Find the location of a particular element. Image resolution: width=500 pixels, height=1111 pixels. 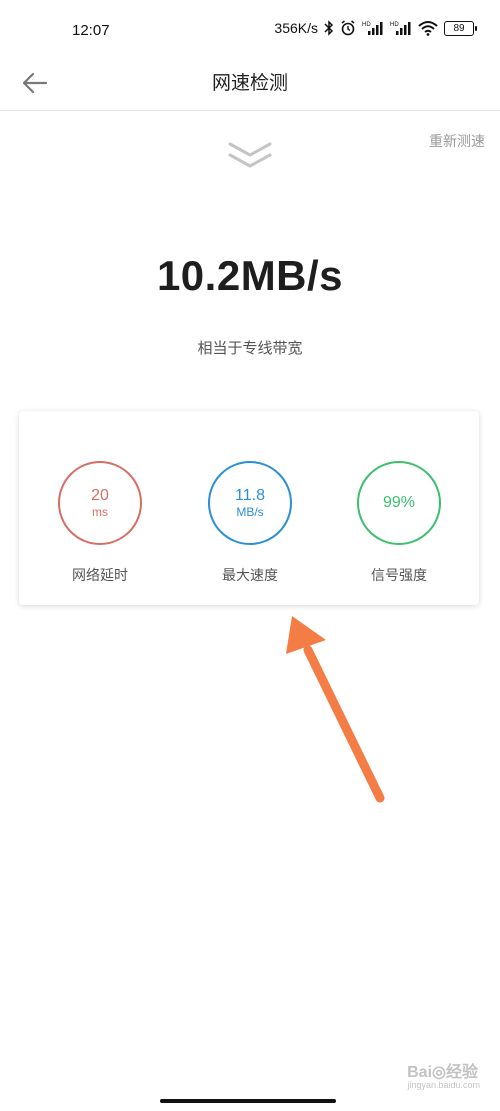

max-speed-circle: 11.8 MB/s is located at coordinates (250, 503).